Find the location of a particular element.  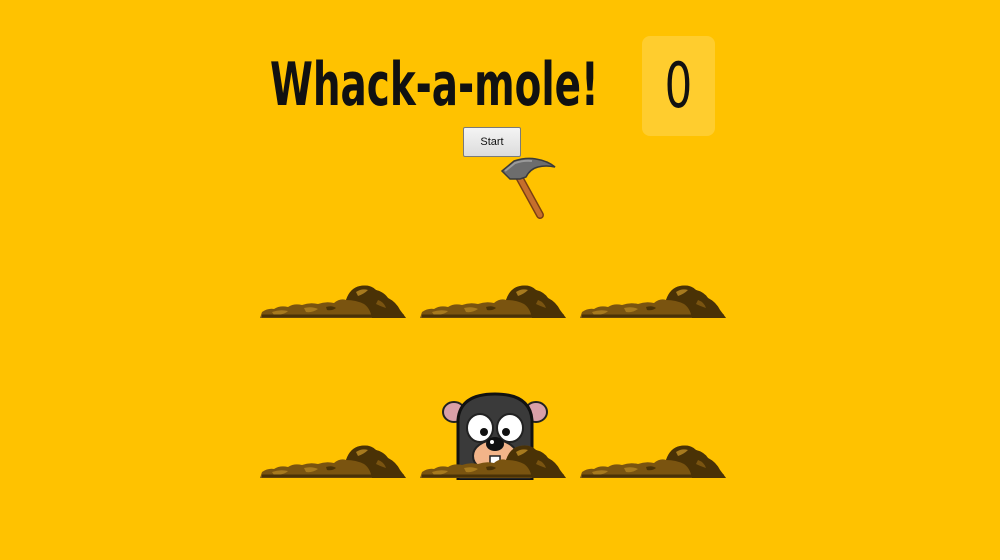

score-panel: 0 is located at coordinates (678, 86).